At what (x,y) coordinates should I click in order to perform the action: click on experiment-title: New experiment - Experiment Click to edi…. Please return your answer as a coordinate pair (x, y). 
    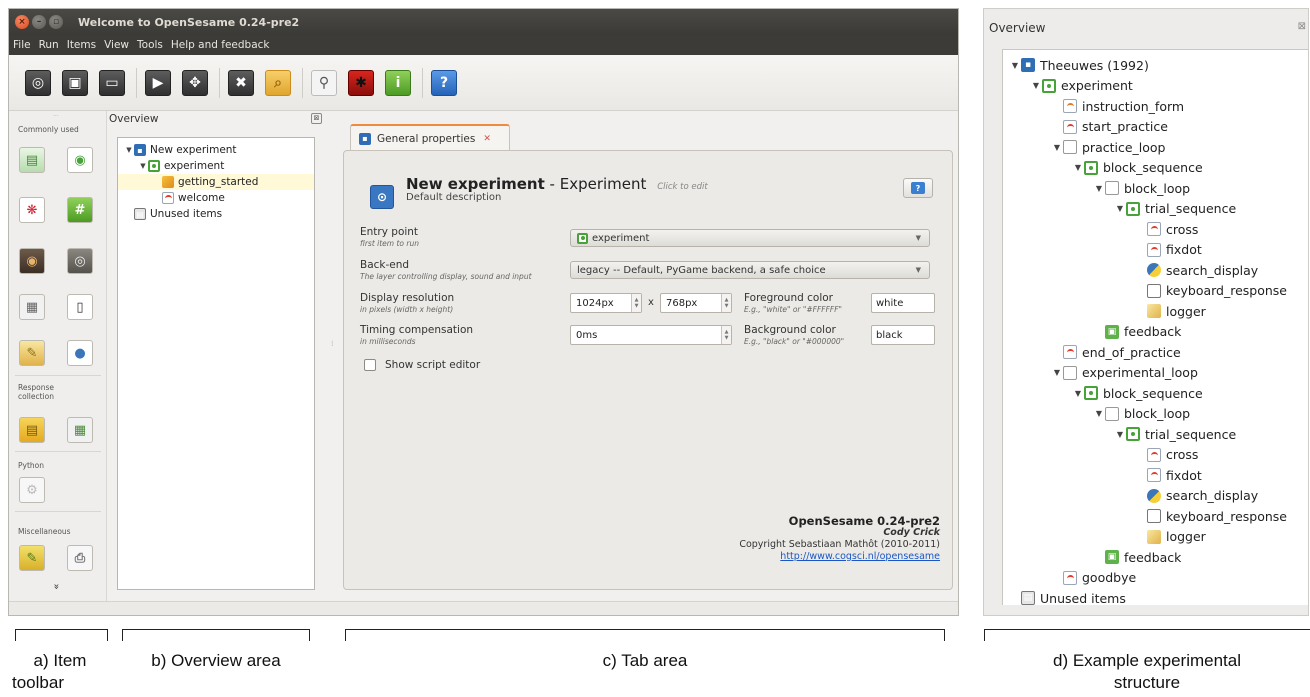
    Looking at the image, I should click on (557, 184).